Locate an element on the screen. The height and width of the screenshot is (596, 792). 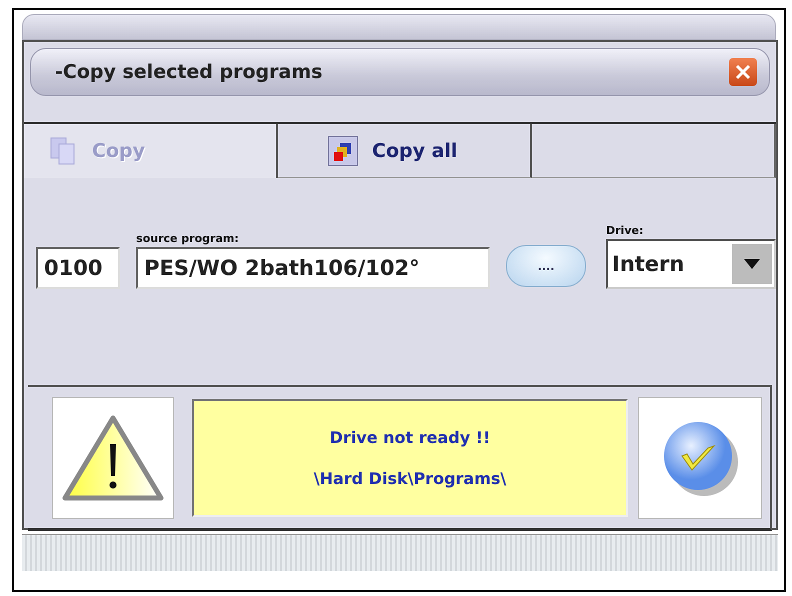
source-program-field: PES/WO 2bath106/102° is located at coordinates (313, 268).